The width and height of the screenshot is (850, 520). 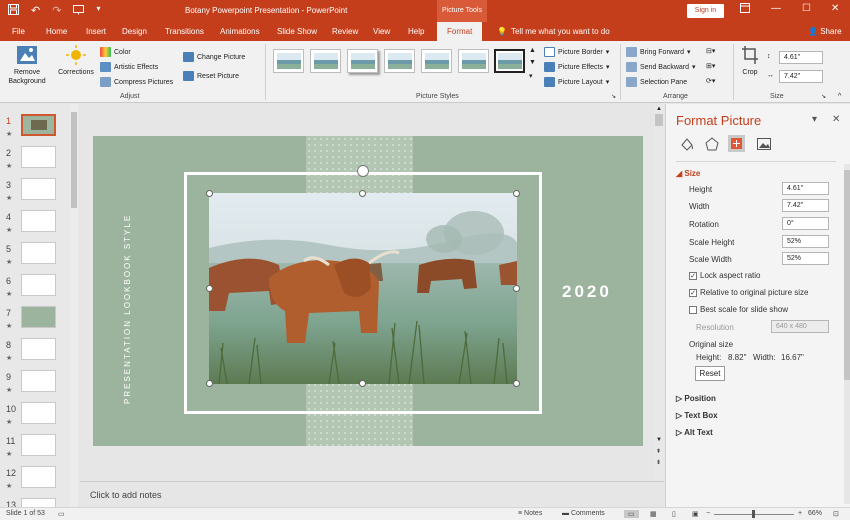 I want to click on start-slideshow-icon, so click(x=79, y=11).